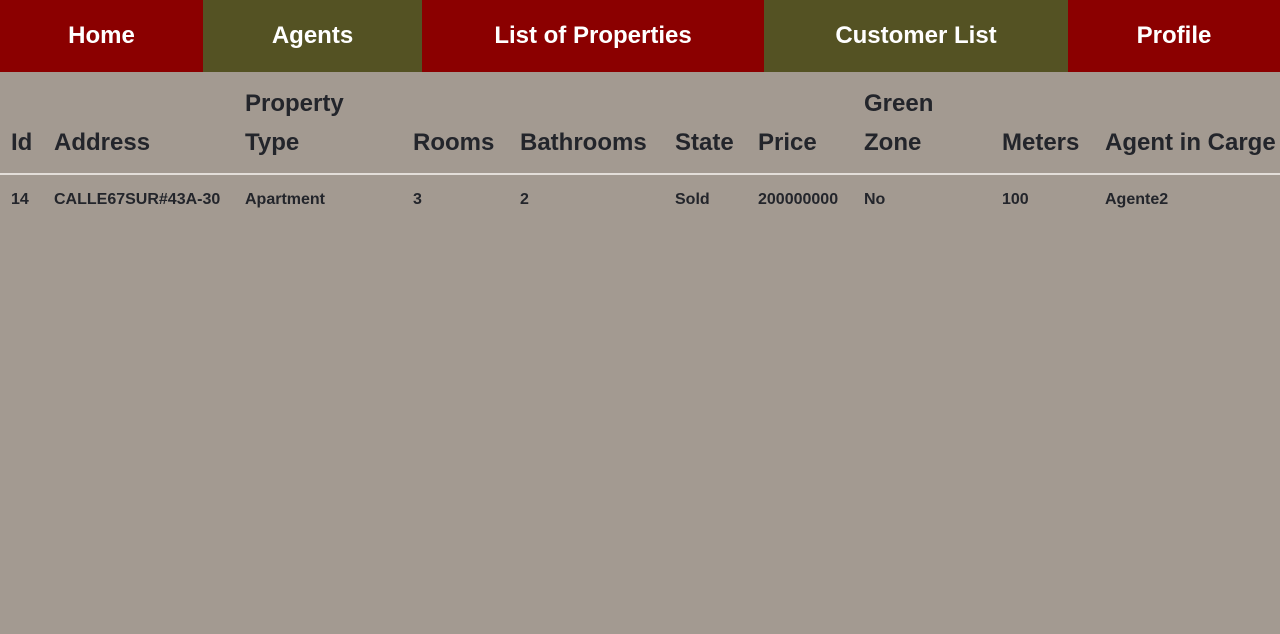  What do you see at coordinates (692, 199) in the screenshot?
I see `cell-state: Sold` at bounding box center [692, 199].